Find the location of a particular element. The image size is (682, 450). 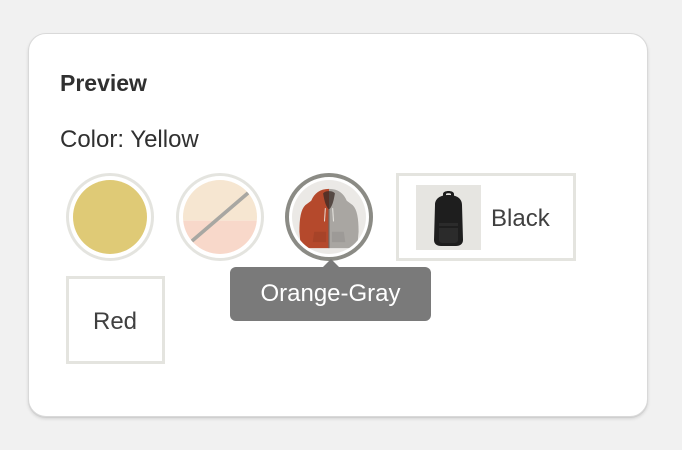

tile-black: Black is located at coordinates (486, 217).